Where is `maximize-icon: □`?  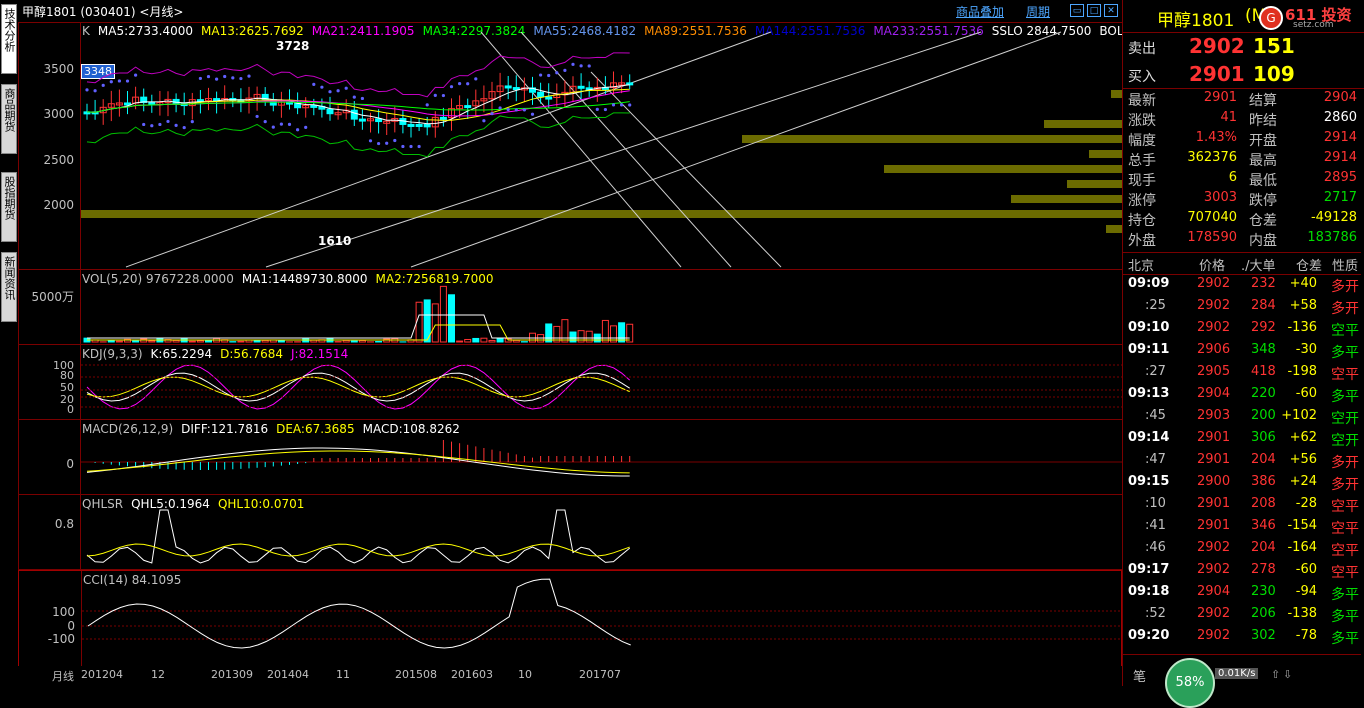 maximize-icon: □ is located at coordinates (1094, 10).